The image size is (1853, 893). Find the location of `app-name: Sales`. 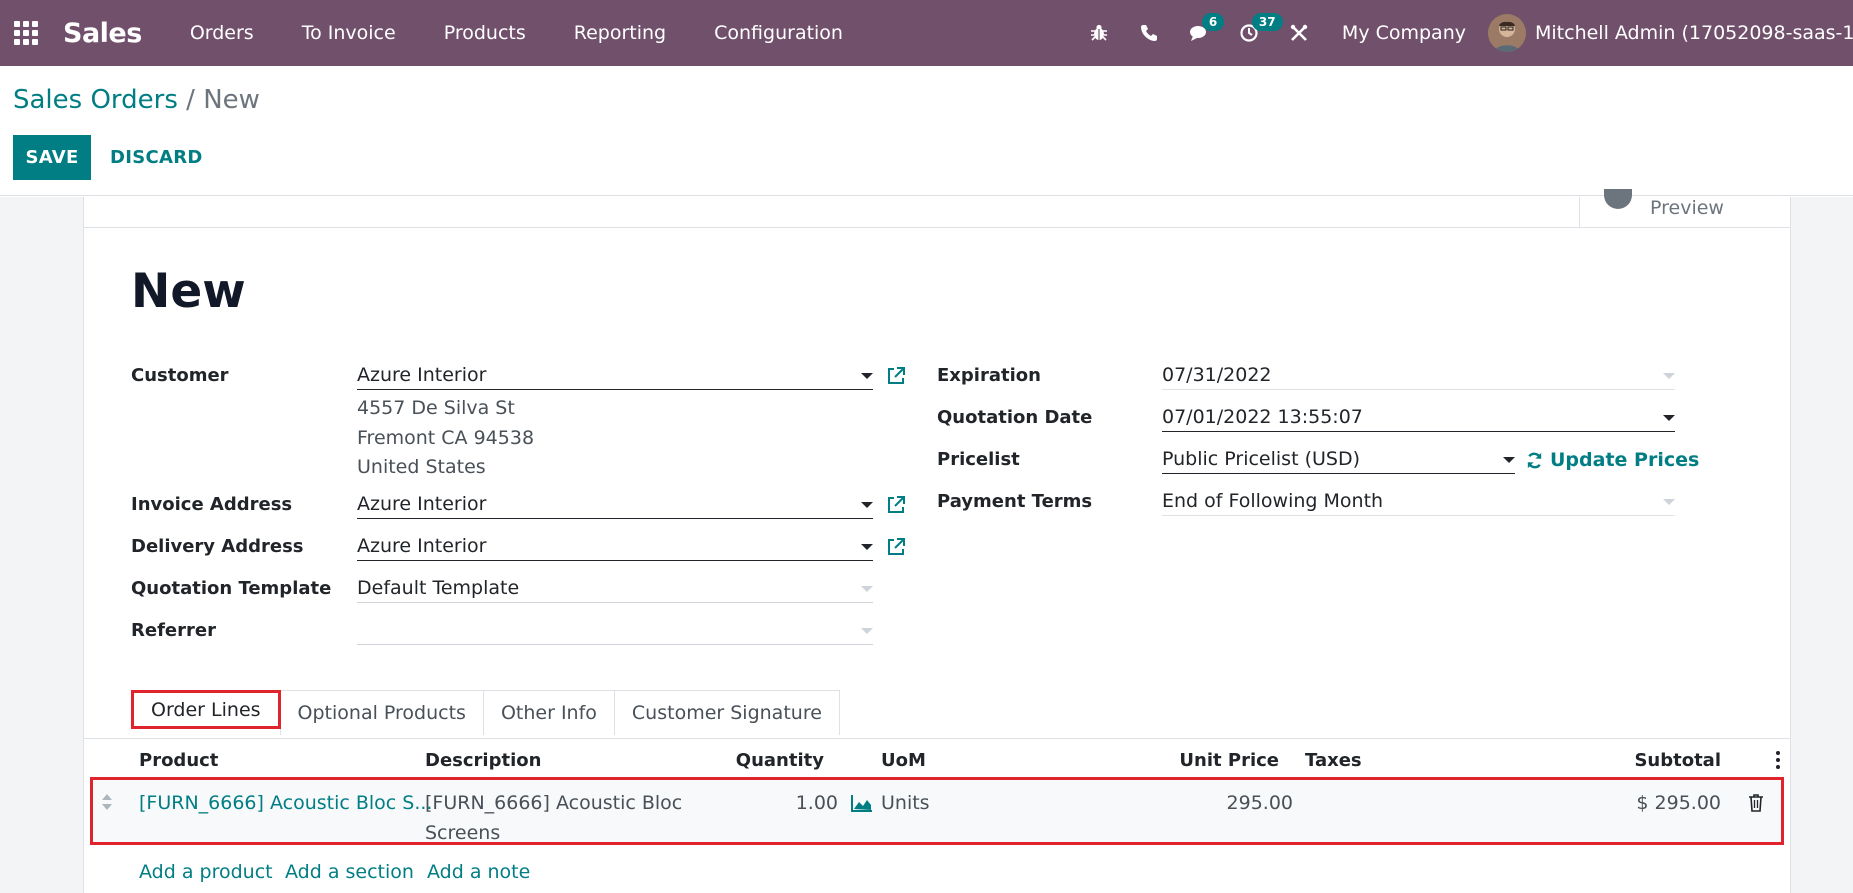

app-name: Sales is located at coordinates (102, 33).